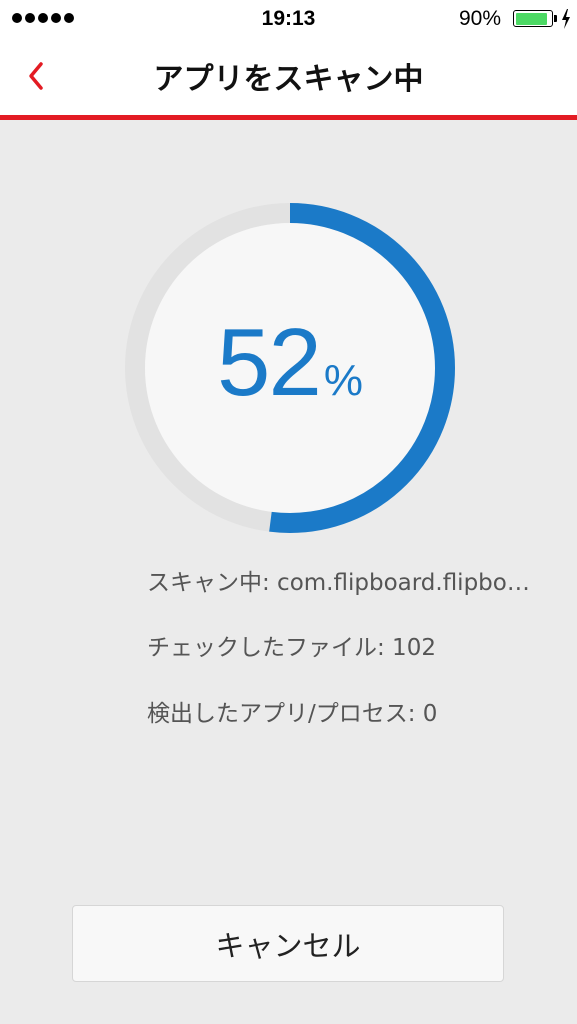 The height and width of the screenshot is (1024, 577). I want to click on status-bar: 19:13 90%, so click(288, 19).